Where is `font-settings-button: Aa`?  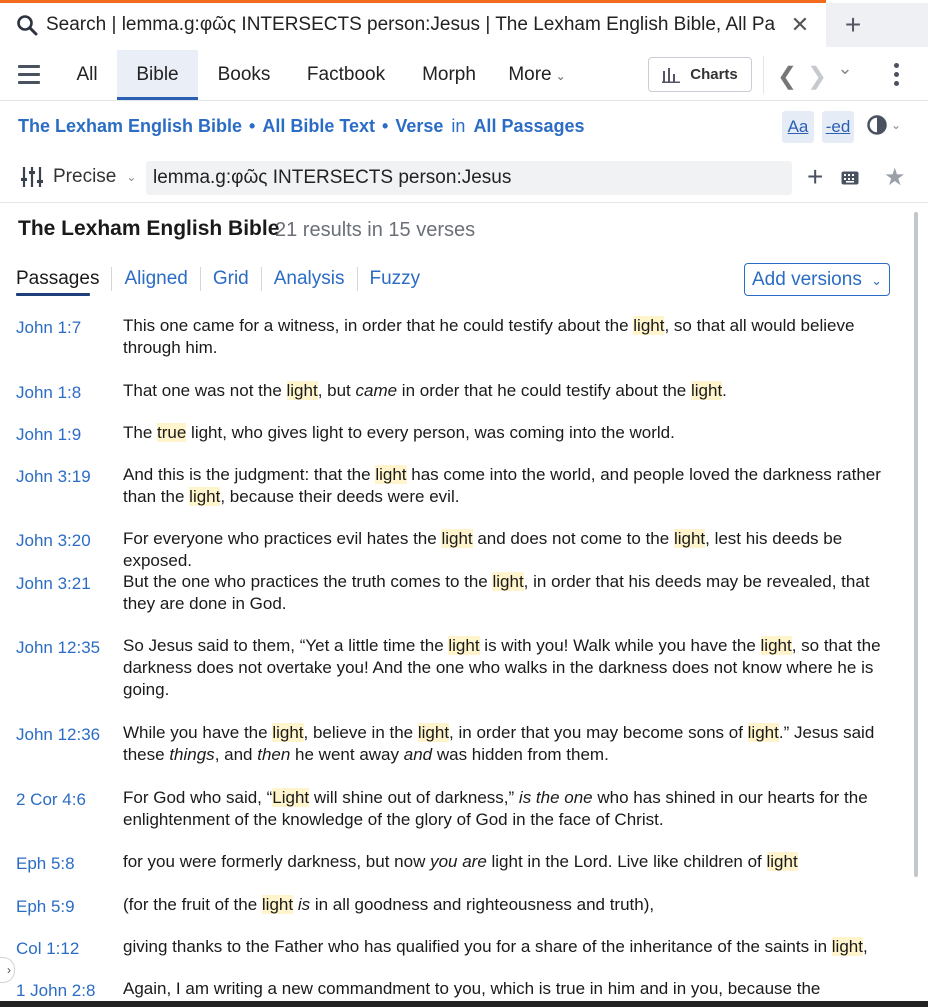 font-settings-button: Aa is located at coordinates (798, 127).